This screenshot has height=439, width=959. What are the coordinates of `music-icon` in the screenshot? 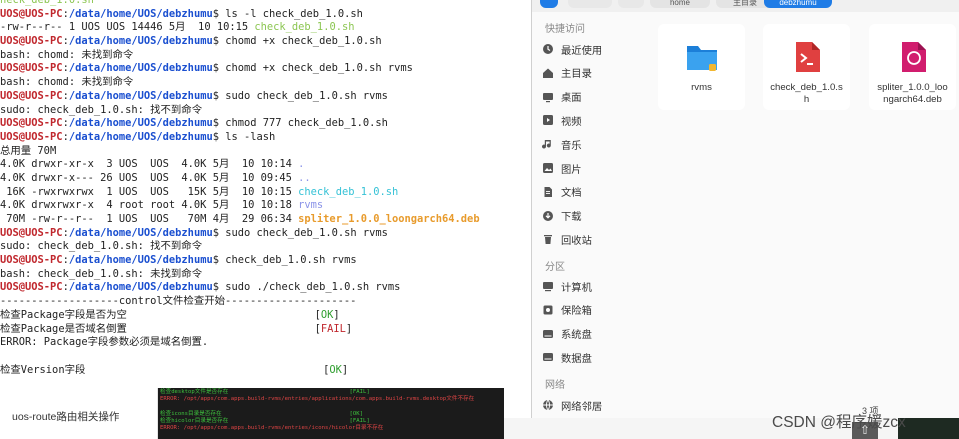 It's located at (548, 144).